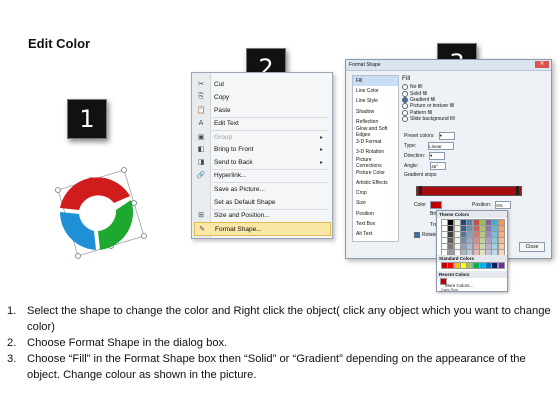  I want to click on option-label: Picture or texture fill, so click(432, 106).